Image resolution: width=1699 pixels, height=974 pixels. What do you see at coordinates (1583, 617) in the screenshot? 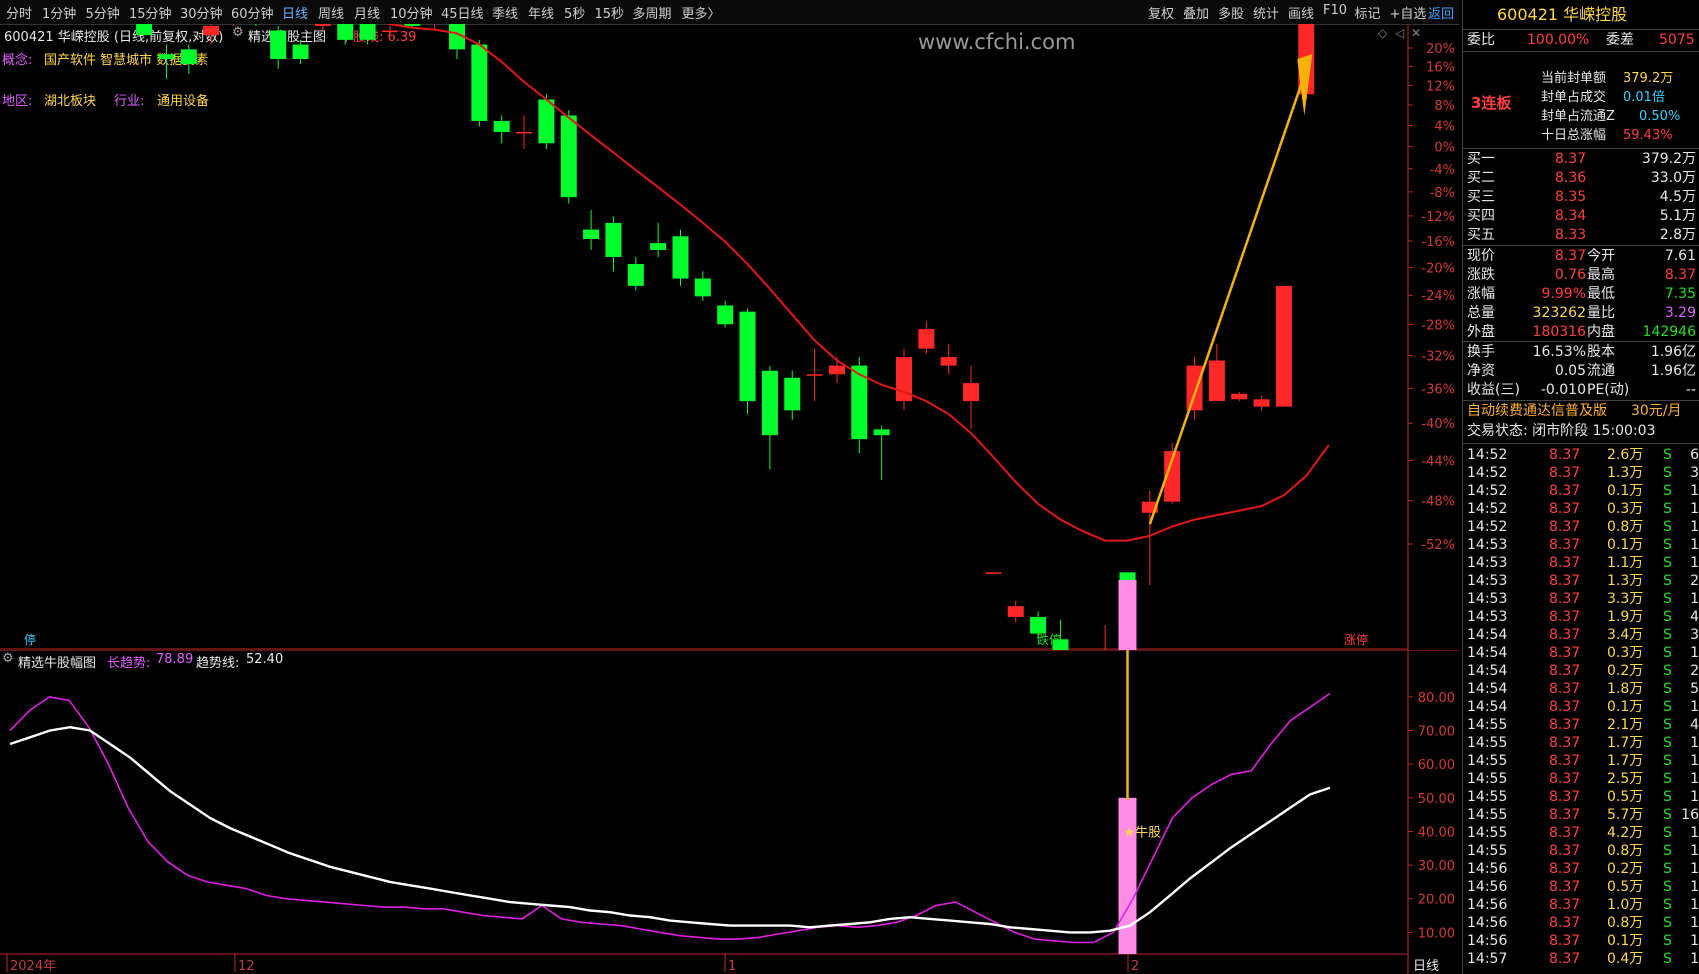
I see `tick-row: 14:53 8.37 1.9万 S 4` at bounding box center [1583, 617].